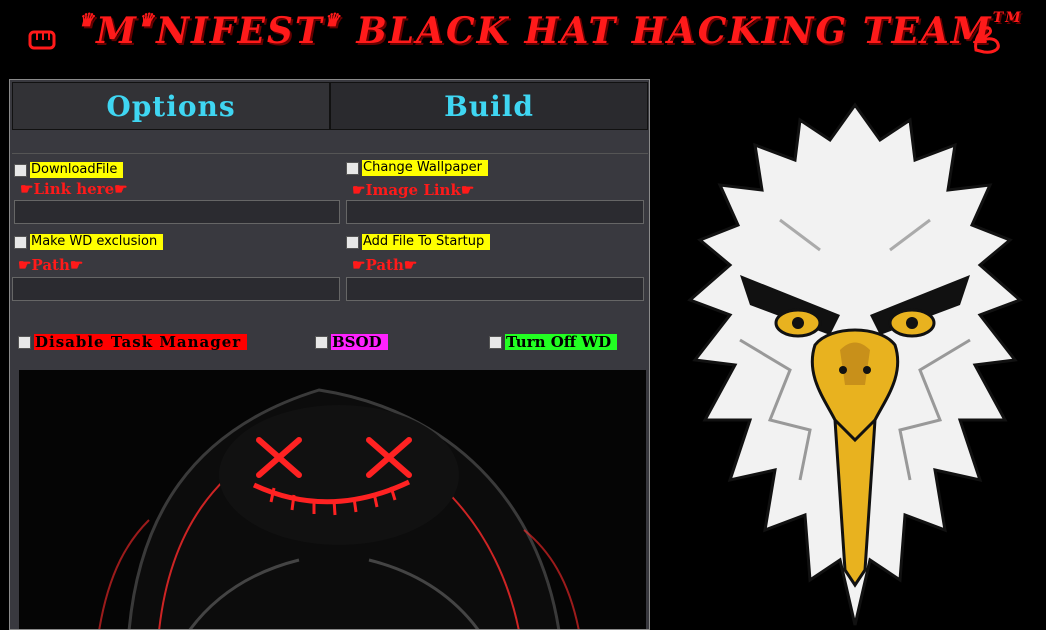 This screenshot has width=1046, height=630. Describe the element at coordinates (489, 106) in the screenshot. I see `tab-build: Build` at that location.